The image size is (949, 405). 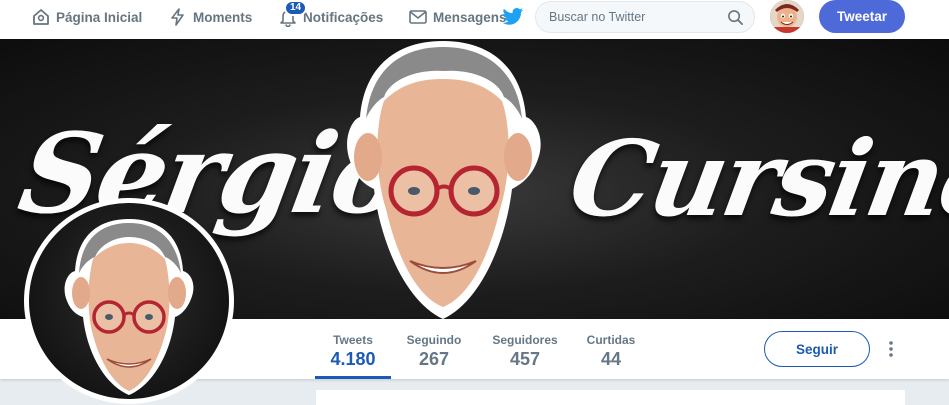 What do you see at coordinates (177, 17) in the screenshot?
I see `lightning-icon` at bounding box center [177, 17].